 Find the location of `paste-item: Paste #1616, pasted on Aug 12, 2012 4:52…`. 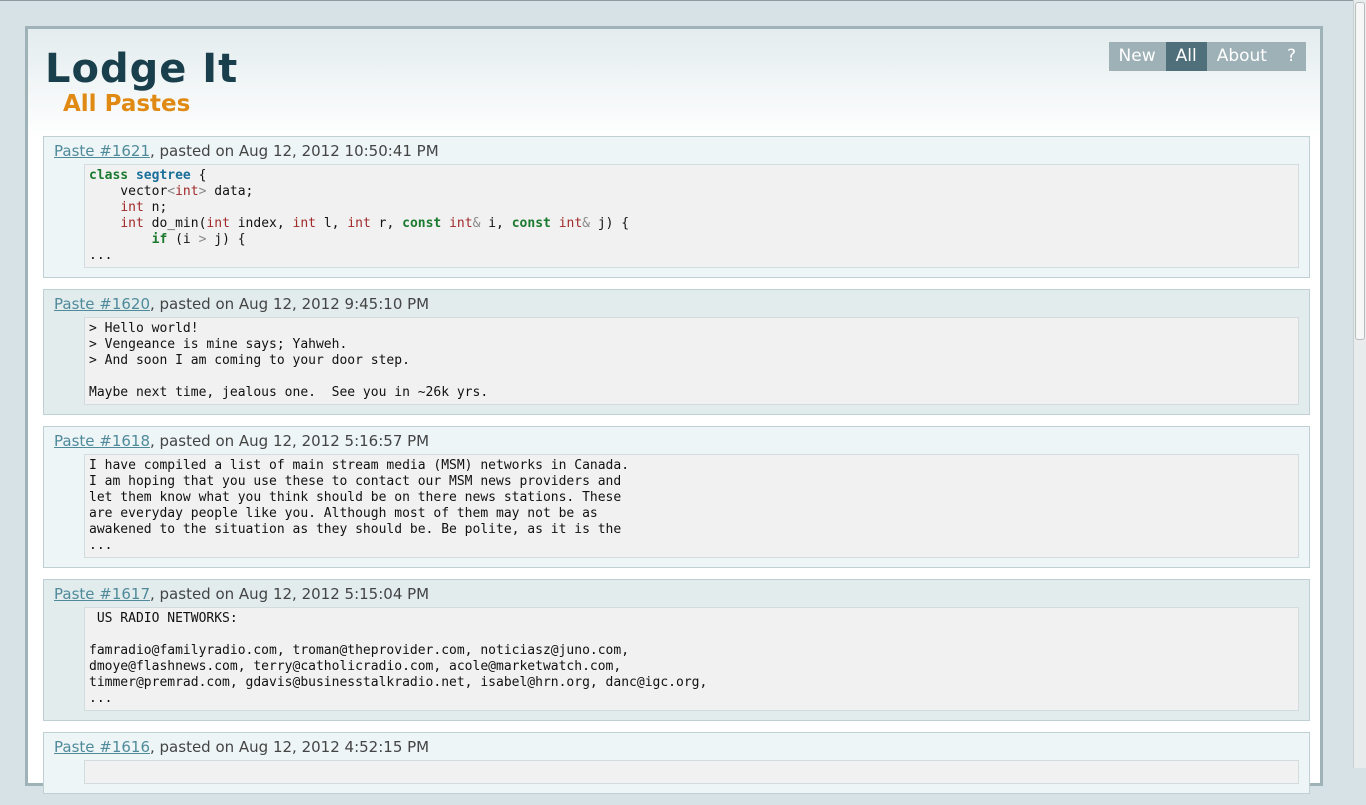

paste-item: Paste #1616, pasted on Aug 12, 2012 4:52… is located at coordinates (676, 763).